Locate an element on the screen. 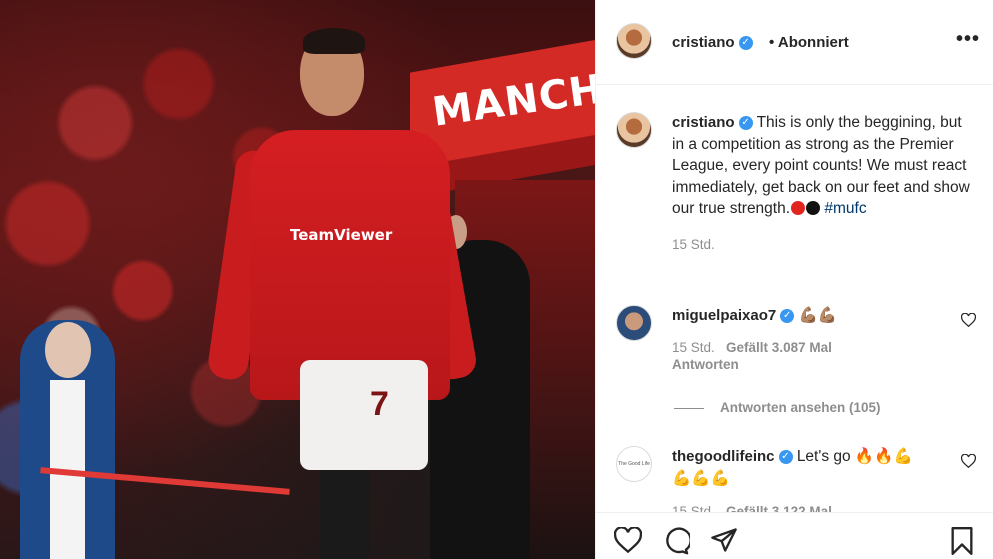  fan-head is located at coordinates (68, 350).